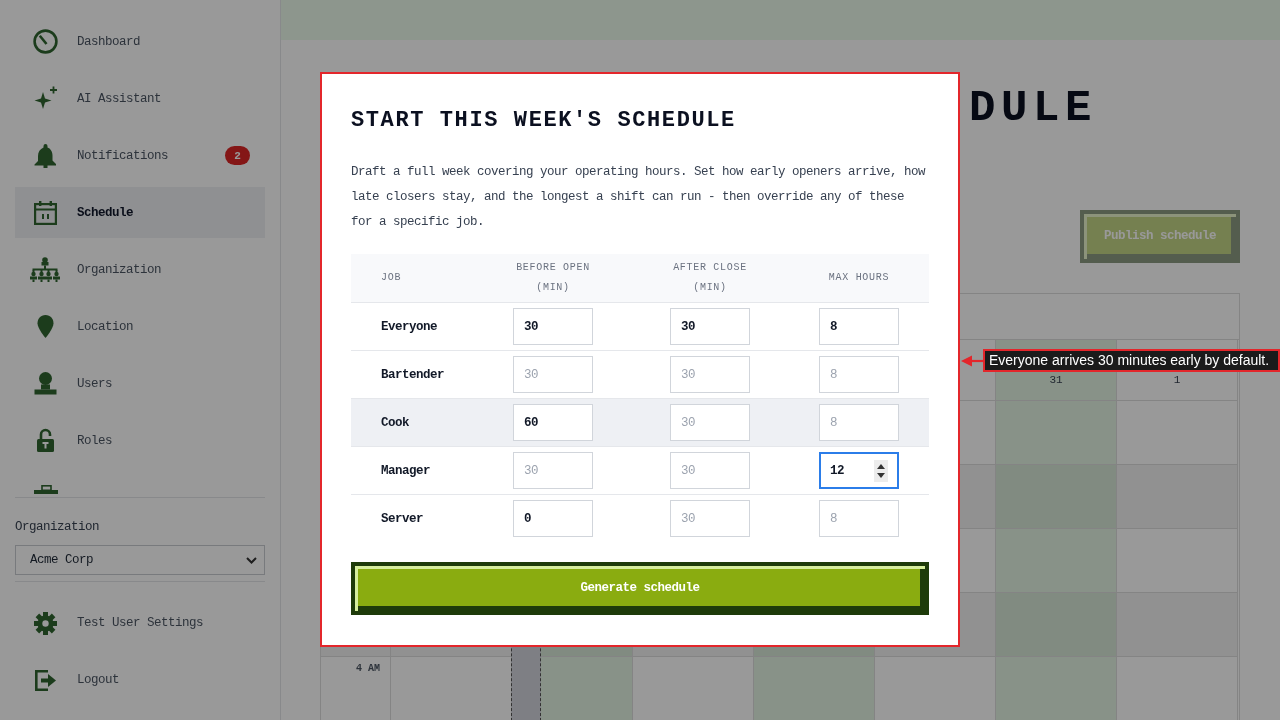 The height and width of the screenshot is (720, 1280). I want to click on callout: Everyone arrives 30 minutes early by default., so click(1131, 360).